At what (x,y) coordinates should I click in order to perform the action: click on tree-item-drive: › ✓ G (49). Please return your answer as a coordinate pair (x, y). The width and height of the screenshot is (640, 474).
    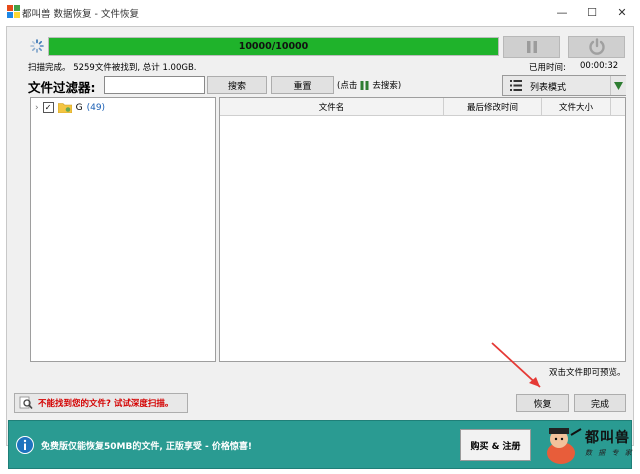
    Looking at the image, I should click on (70, 107).